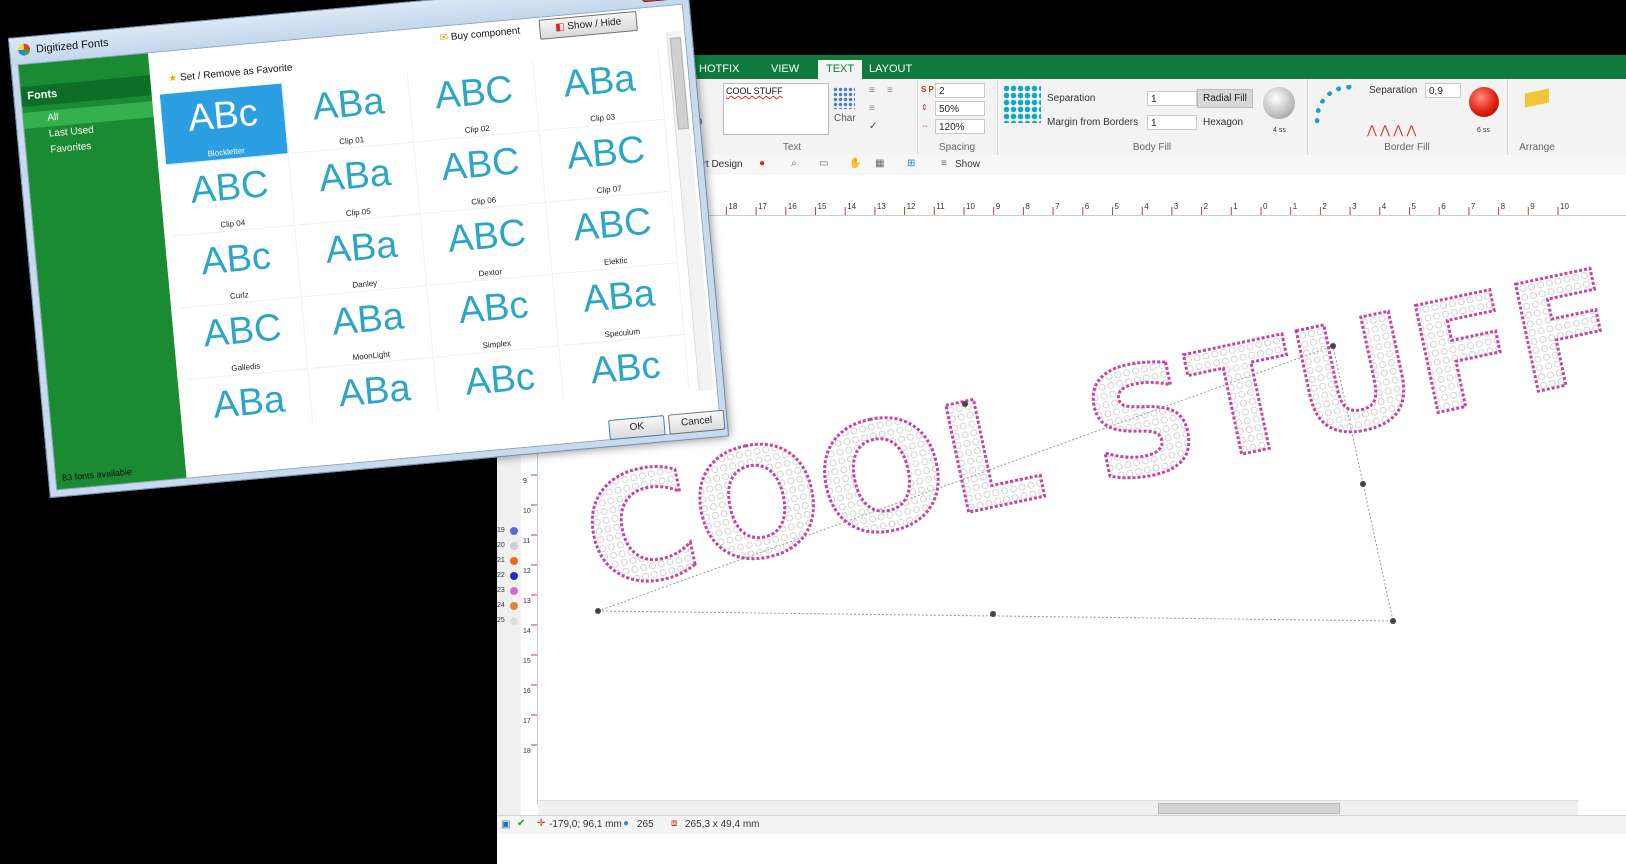 The image size is (1626, 864). I want to click on tab-text: TEXT, so click(840, 69).